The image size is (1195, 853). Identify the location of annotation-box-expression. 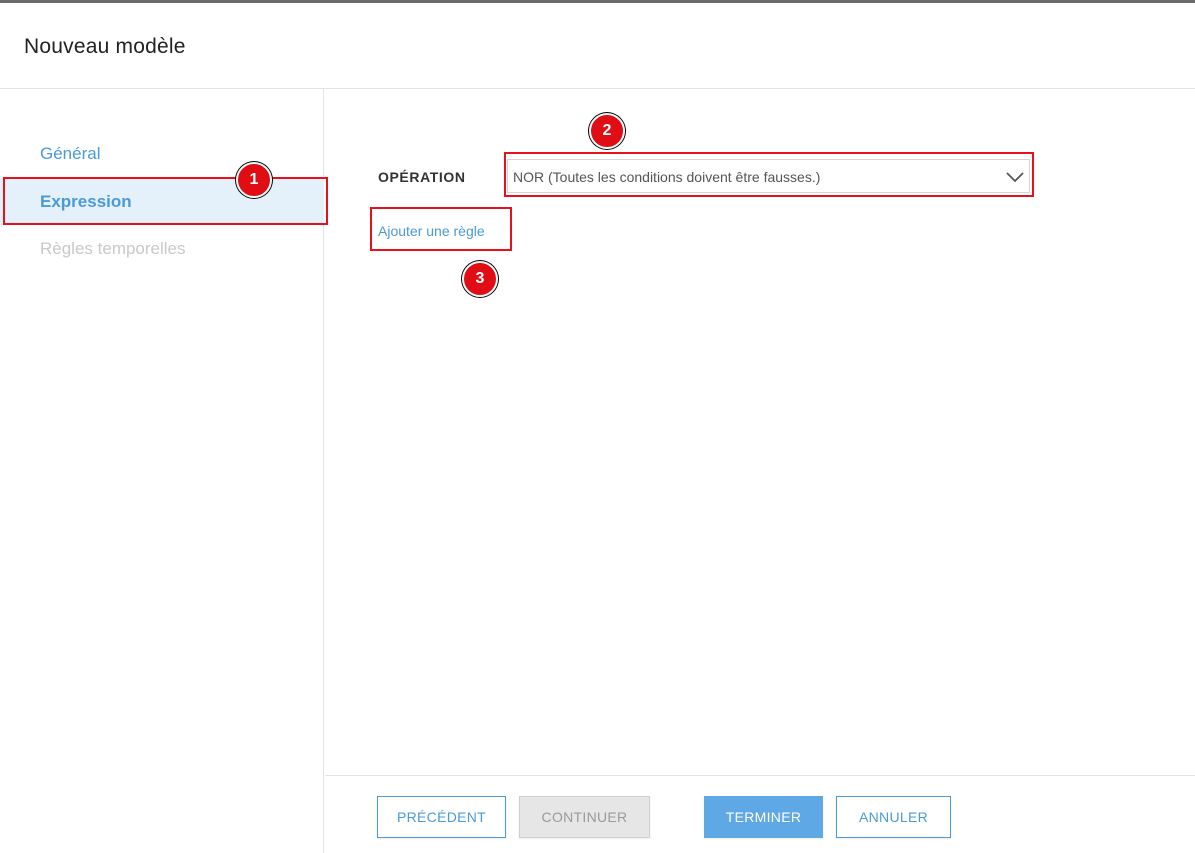
(165, 201).